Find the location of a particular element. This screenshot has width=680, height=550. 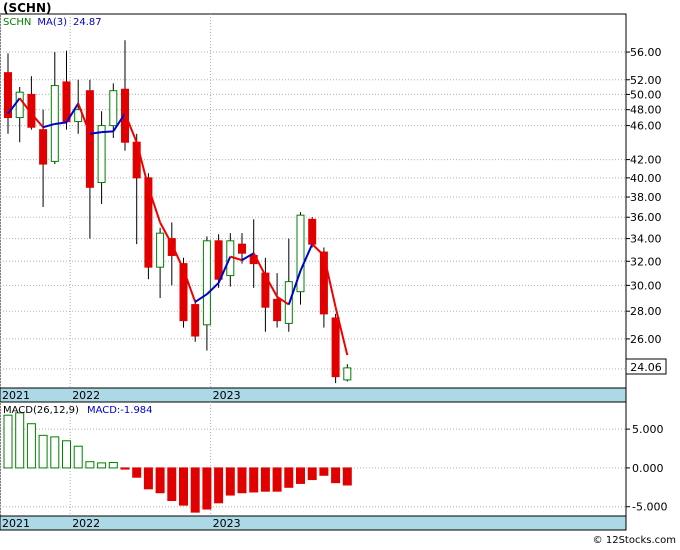

price-y-tick-label: 26.00 is located at coordinates (646, 339).